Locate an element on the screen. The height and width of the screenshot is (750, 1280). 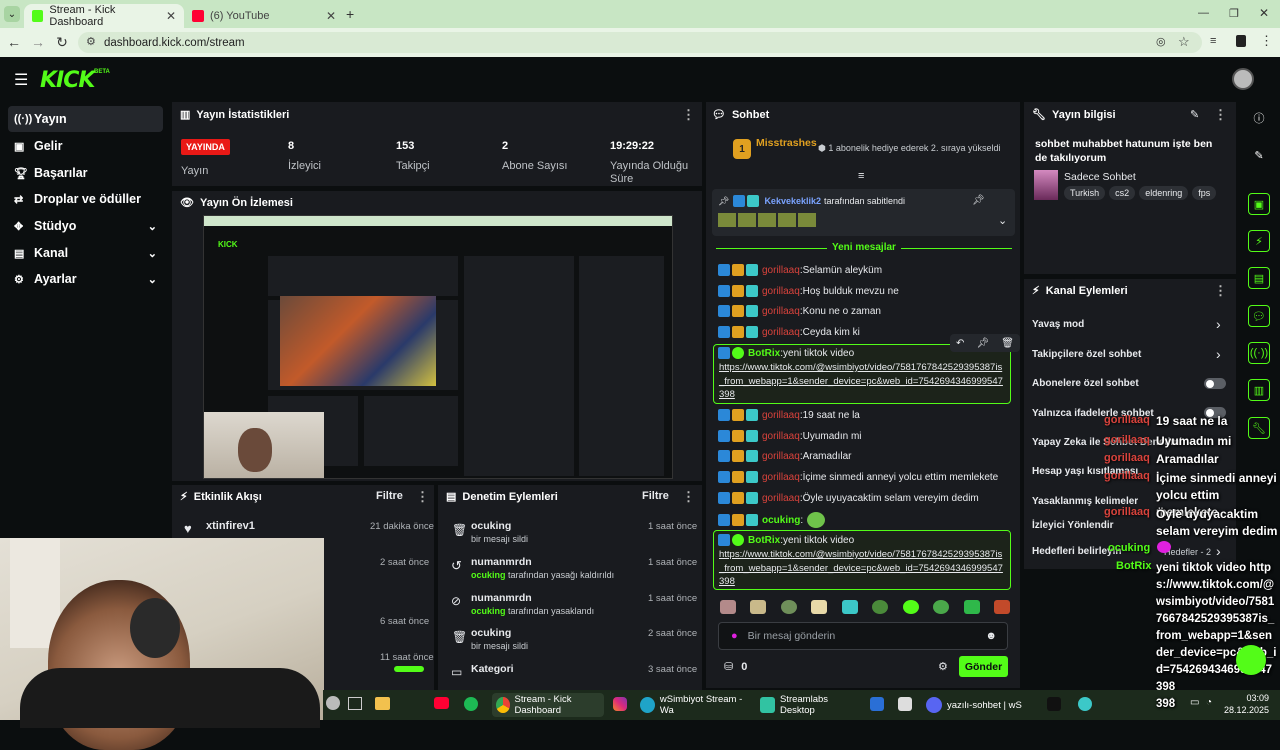
chat-widget-icon: 💬︎ is located at coordinates (1259, 316).